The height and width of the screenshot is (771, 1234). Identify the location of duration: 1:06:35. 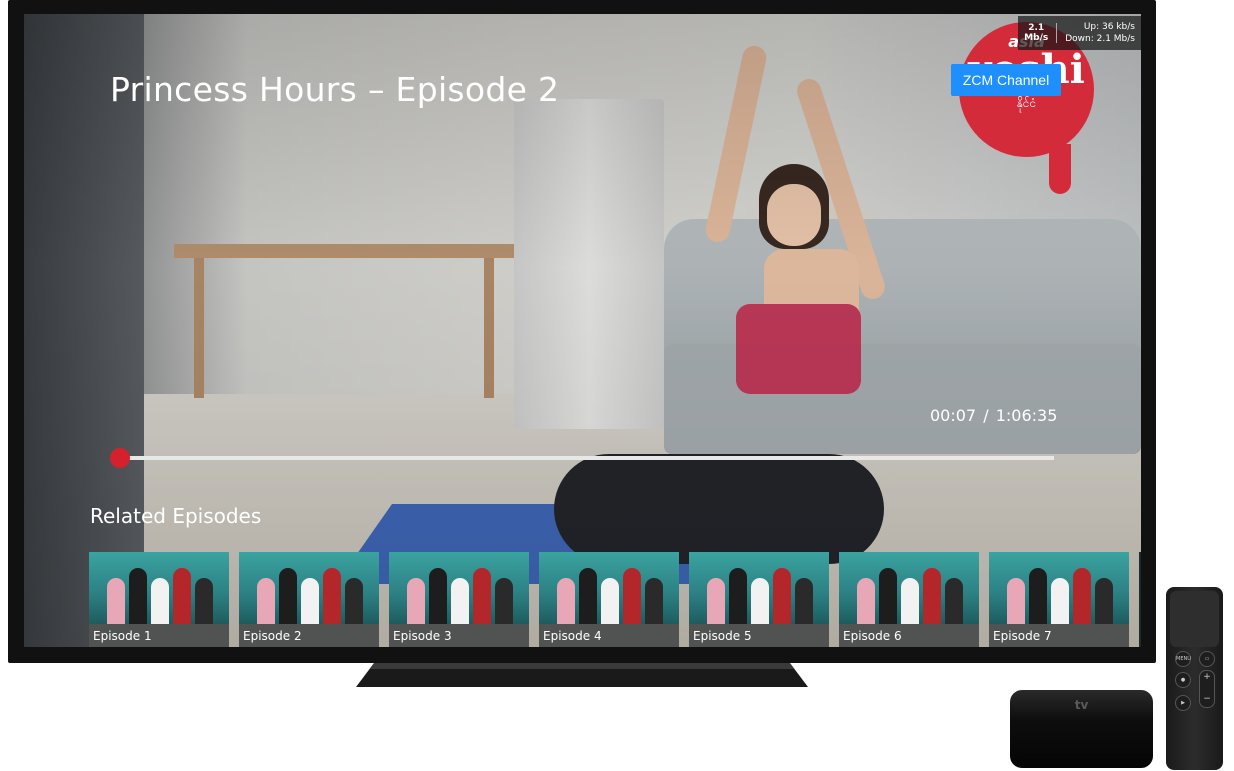
(1026, 415).